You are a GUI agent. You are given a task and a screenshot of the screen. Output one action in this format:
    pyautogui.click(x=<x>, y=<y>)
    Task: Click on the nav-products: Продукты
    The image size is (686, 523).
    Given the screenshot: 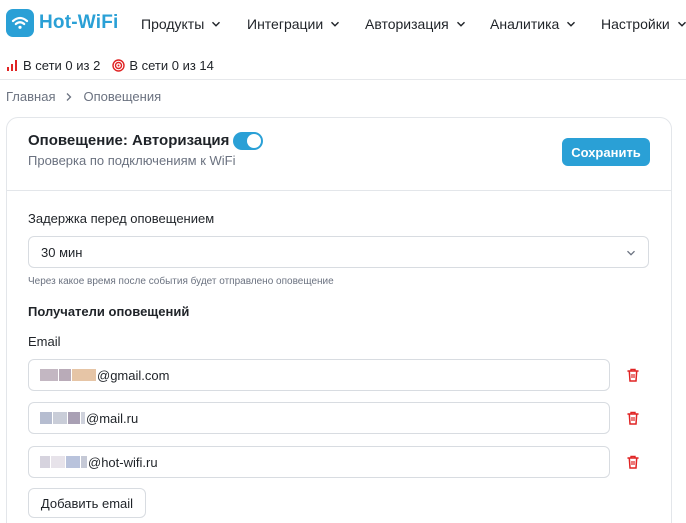 What is the action you would take?
    pyautogui.click(x=181, y=24)
    